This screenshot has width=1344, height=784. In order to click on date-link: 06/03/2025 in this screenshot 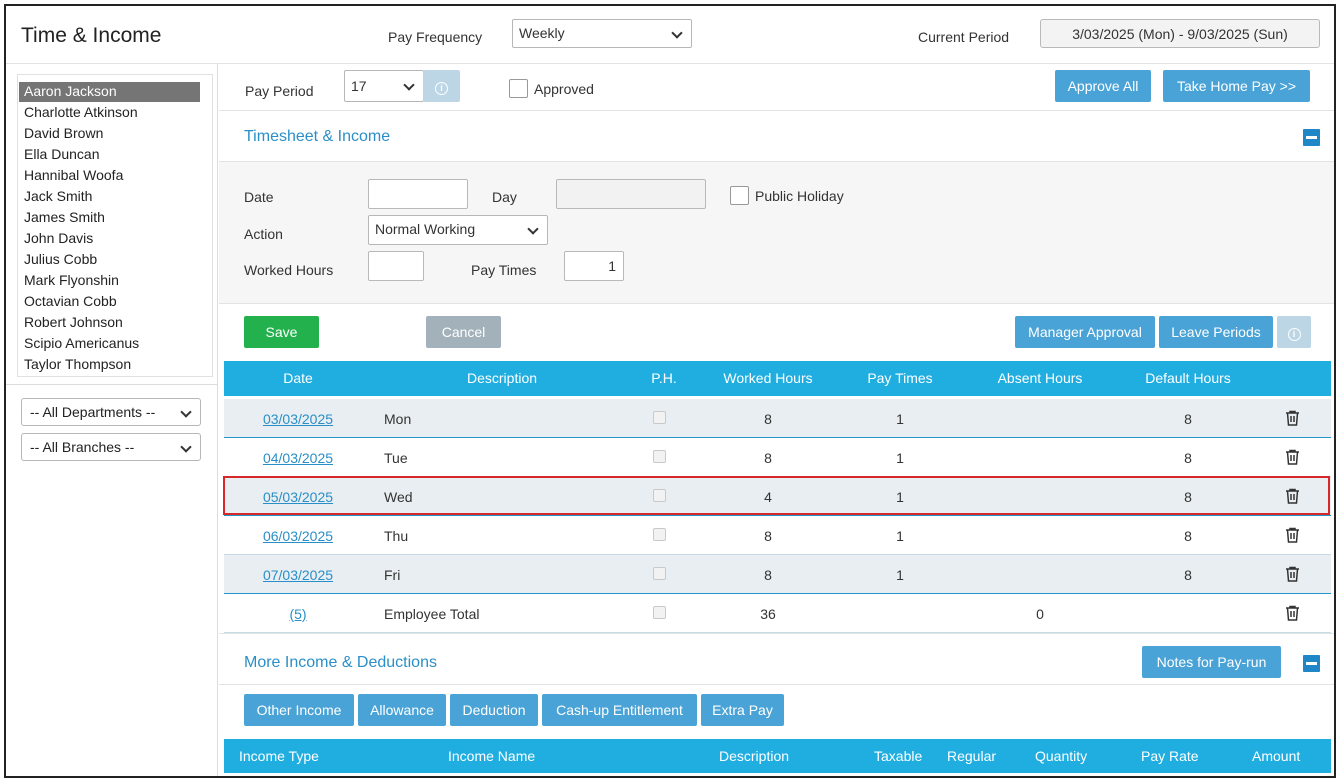, I will do `click(298, 536)`.